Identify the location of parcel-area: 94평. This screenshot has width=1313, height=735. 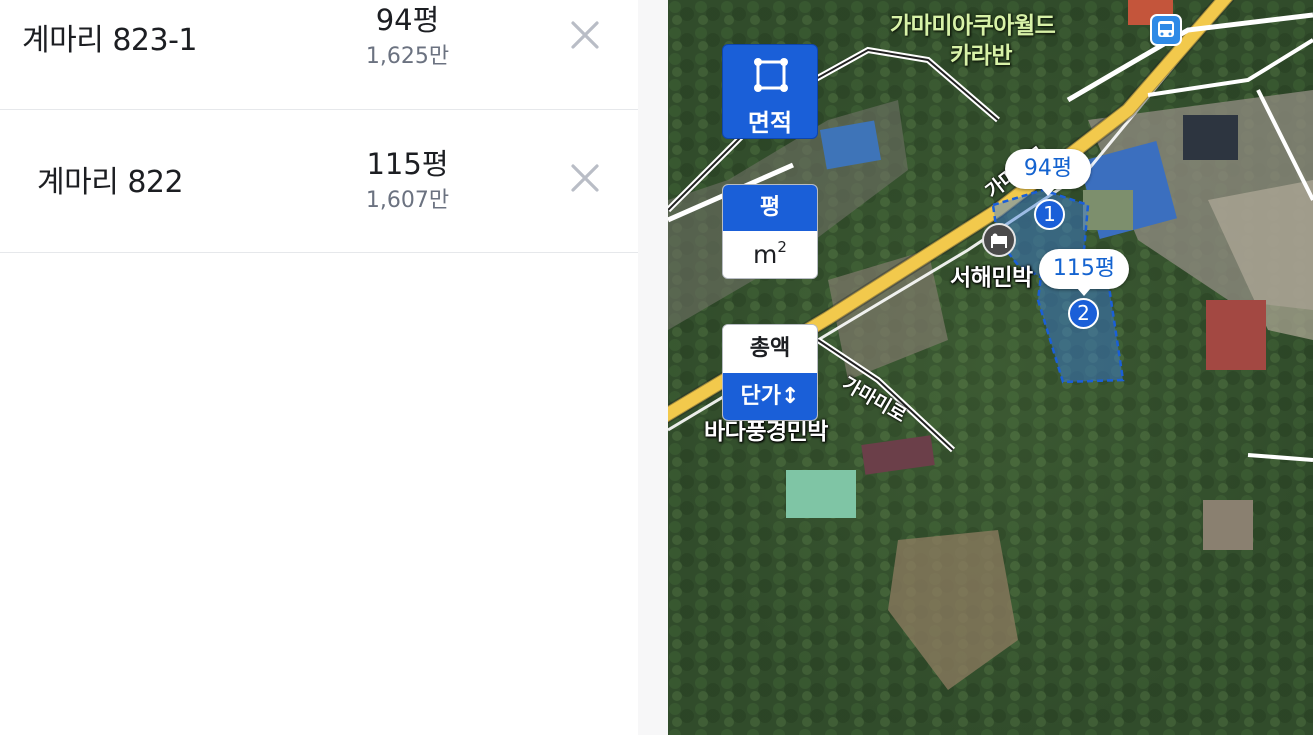
(407, 20).